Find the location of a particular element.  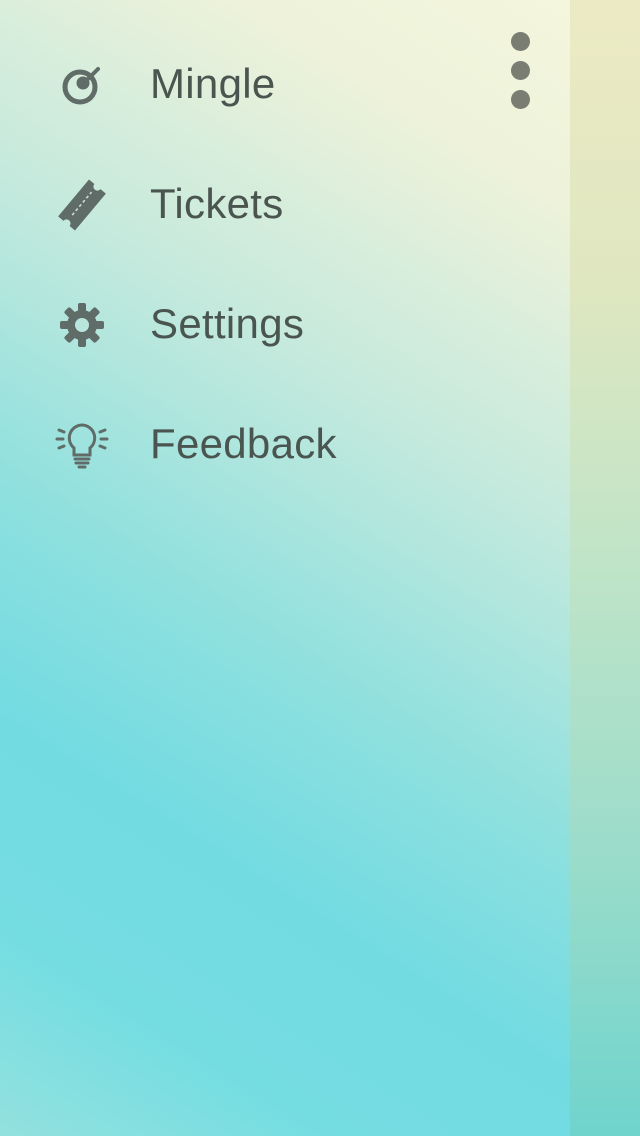

menu-item-label: Feedback is located at coordinates (243, 444).